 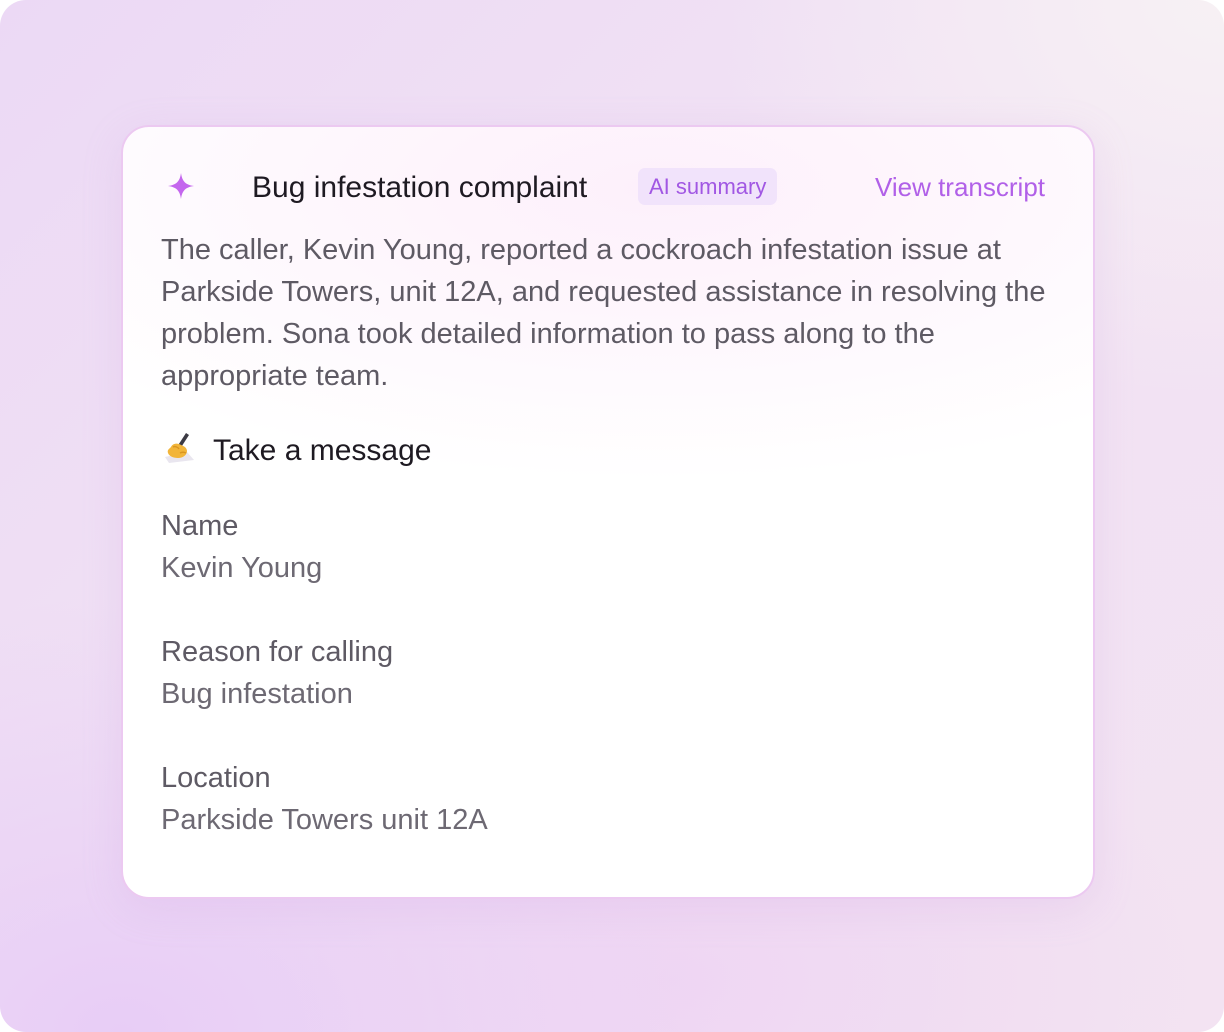 I want to click on field-value: Kevin Young, so click(x=242, y=568).